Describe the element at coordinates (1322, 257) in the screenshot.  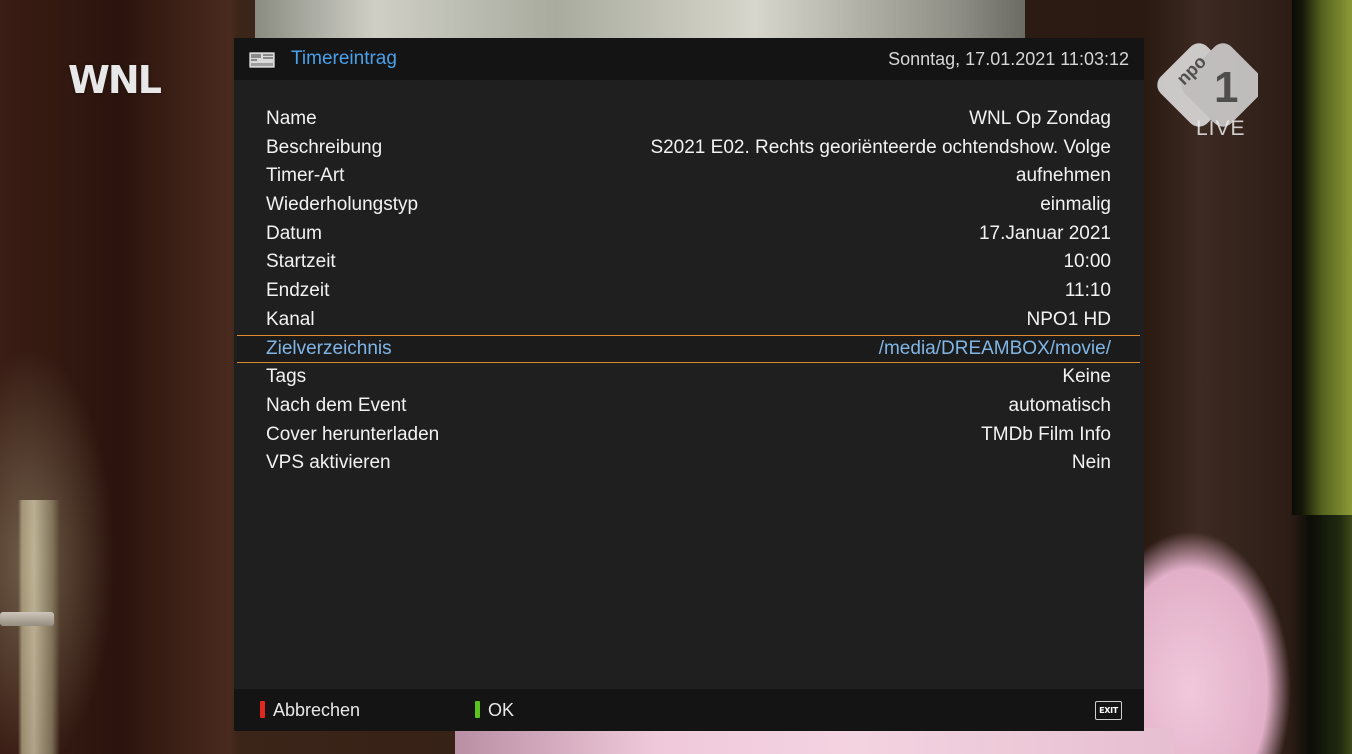
I see `tv-background-panel` at that location.